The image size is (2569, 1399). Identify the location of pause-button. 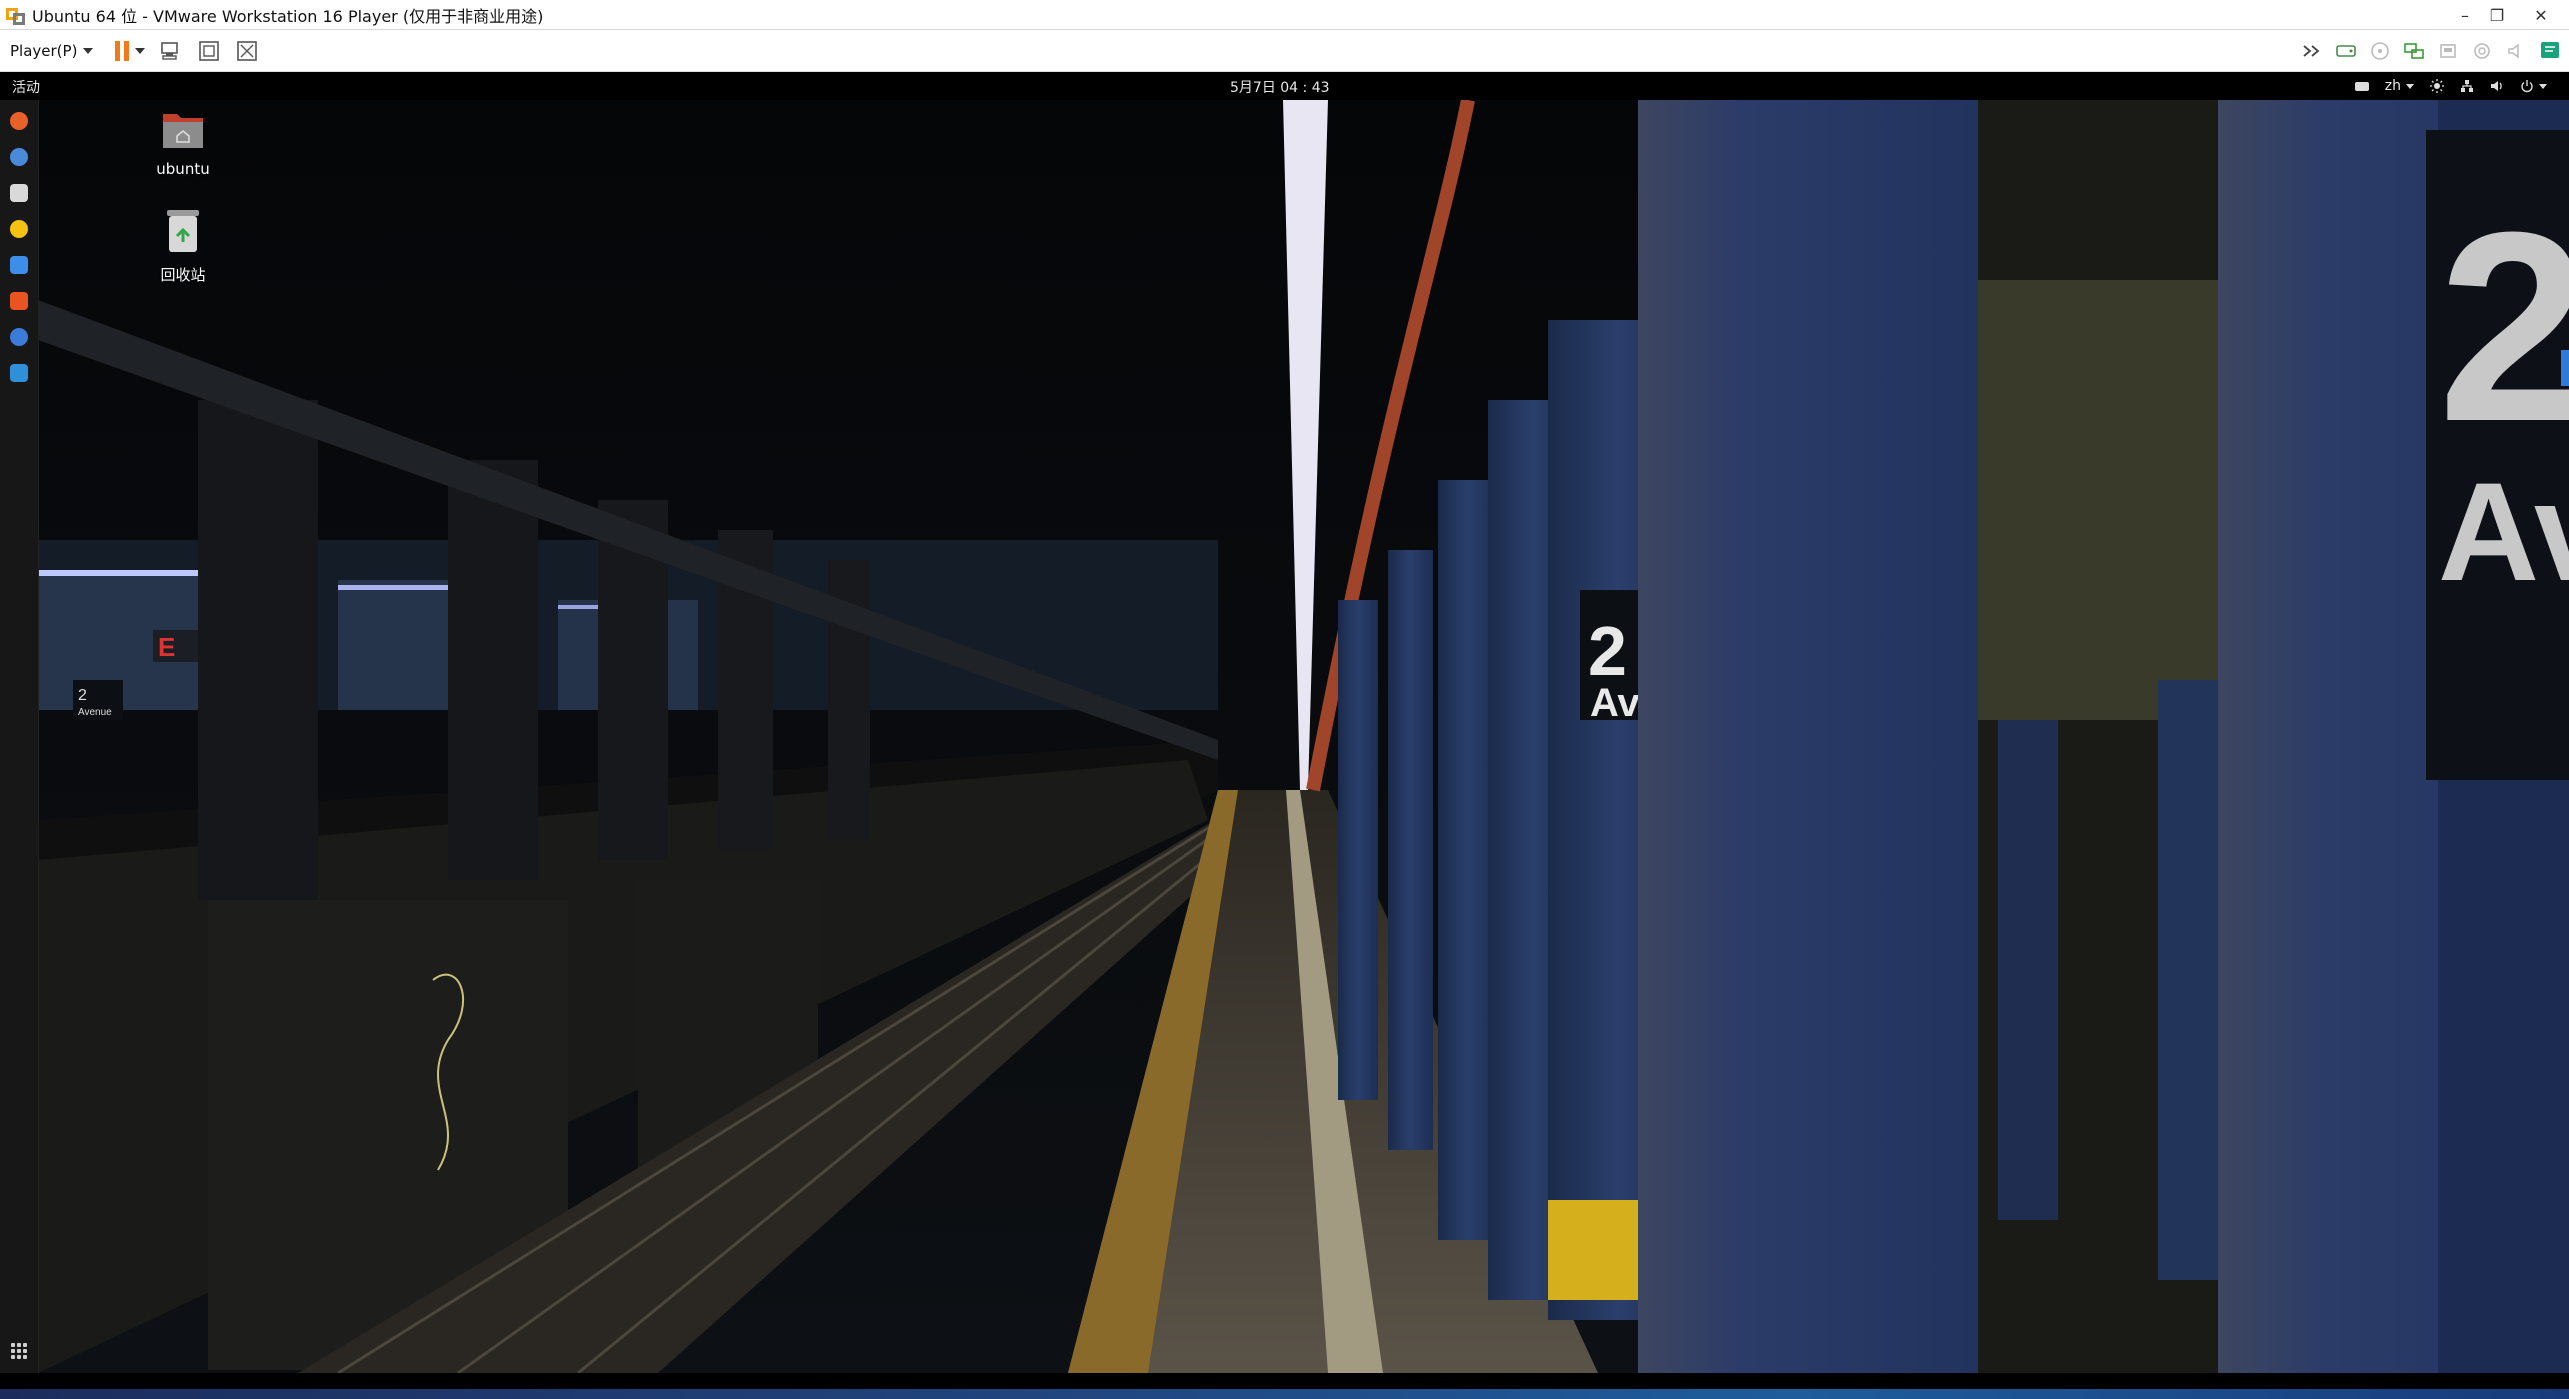
(130, 50).